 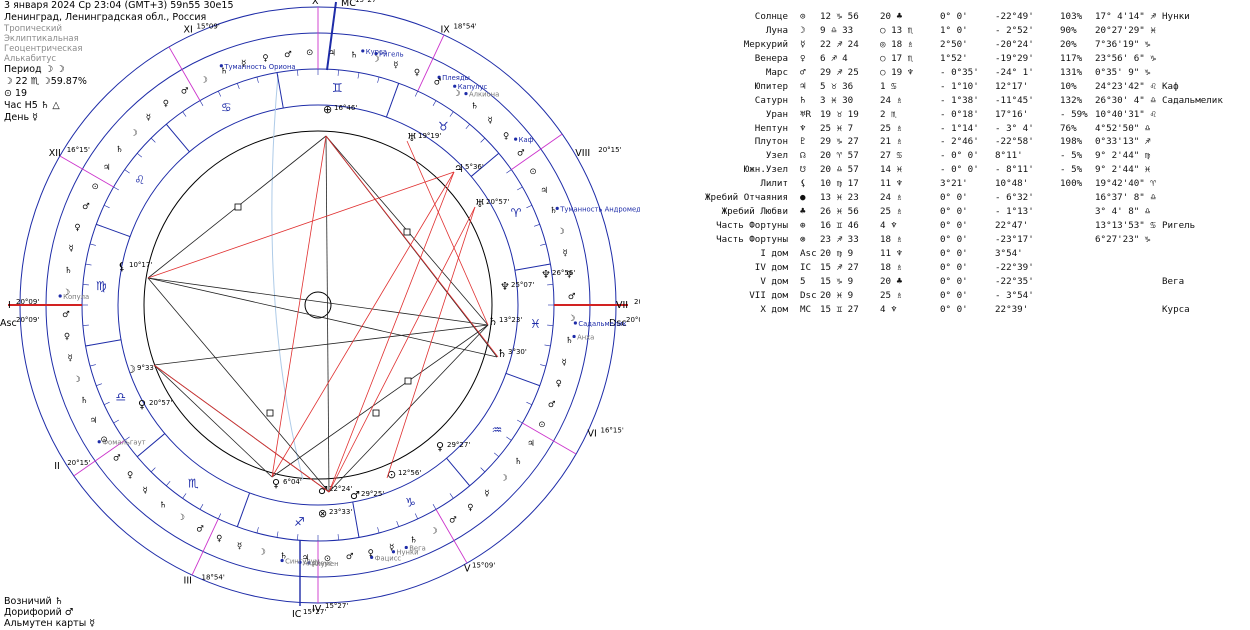 What do you see at coordinates (213, 578) in the screenshot?
I see `house-degree-label: 18°54'` at bounding box center [213, 578].